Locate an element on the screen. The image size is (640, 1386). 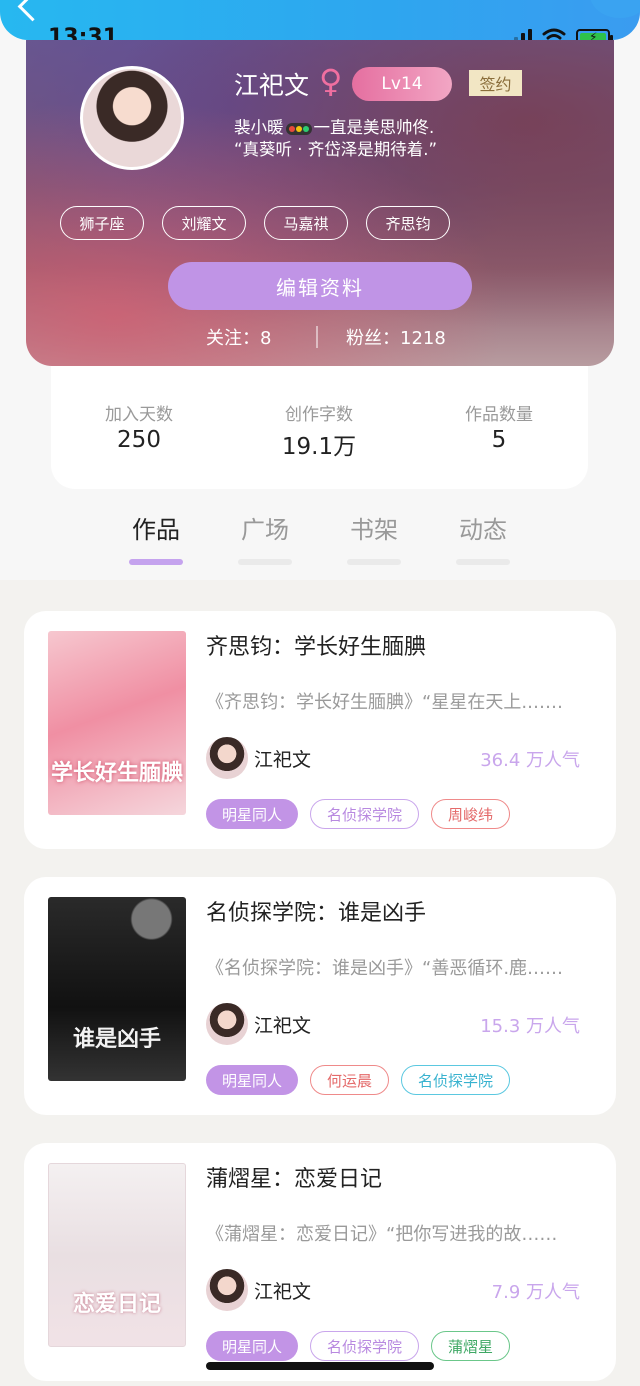
popularity-count: 7.9 万人气 is located at coordinates (535, 1292).